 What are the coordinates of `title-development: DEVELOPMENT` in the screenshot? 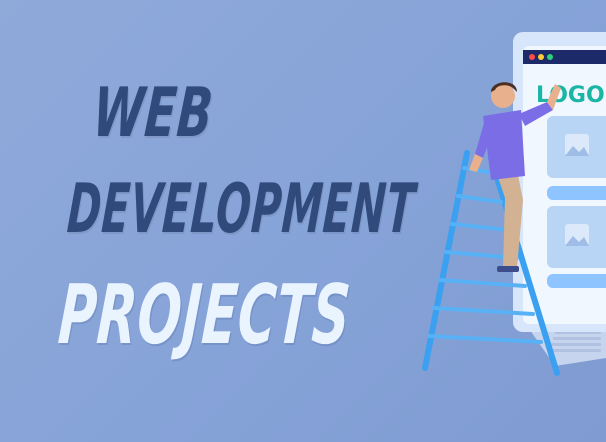 It's located at (241, 209).